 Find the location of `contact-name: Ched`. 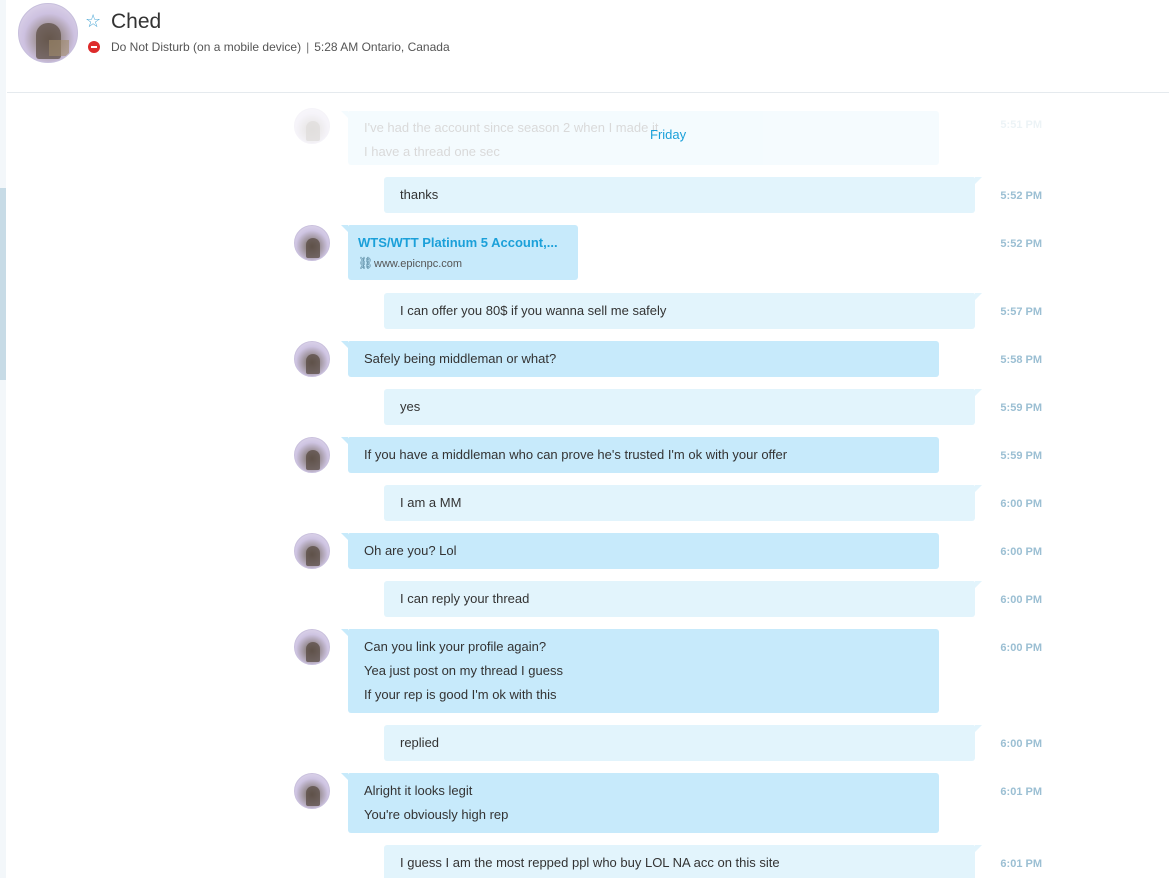

contact-name: Ched is located at coordinates (136, 22).